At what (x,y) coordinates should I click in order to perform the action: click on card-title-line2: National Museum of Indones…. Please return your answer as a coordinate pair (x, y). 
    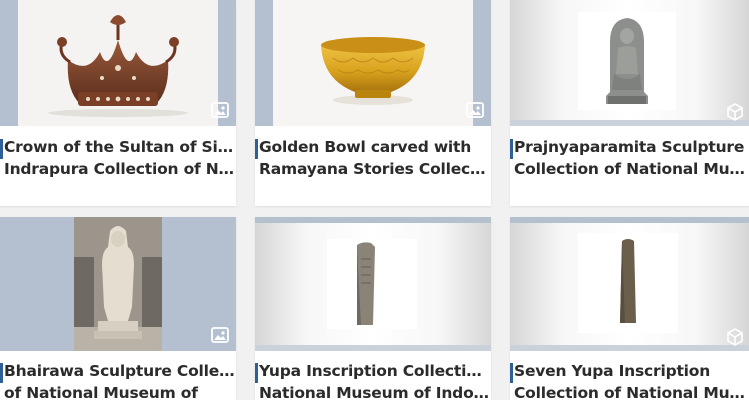
    Looking at the image, I should click on (375, 392).